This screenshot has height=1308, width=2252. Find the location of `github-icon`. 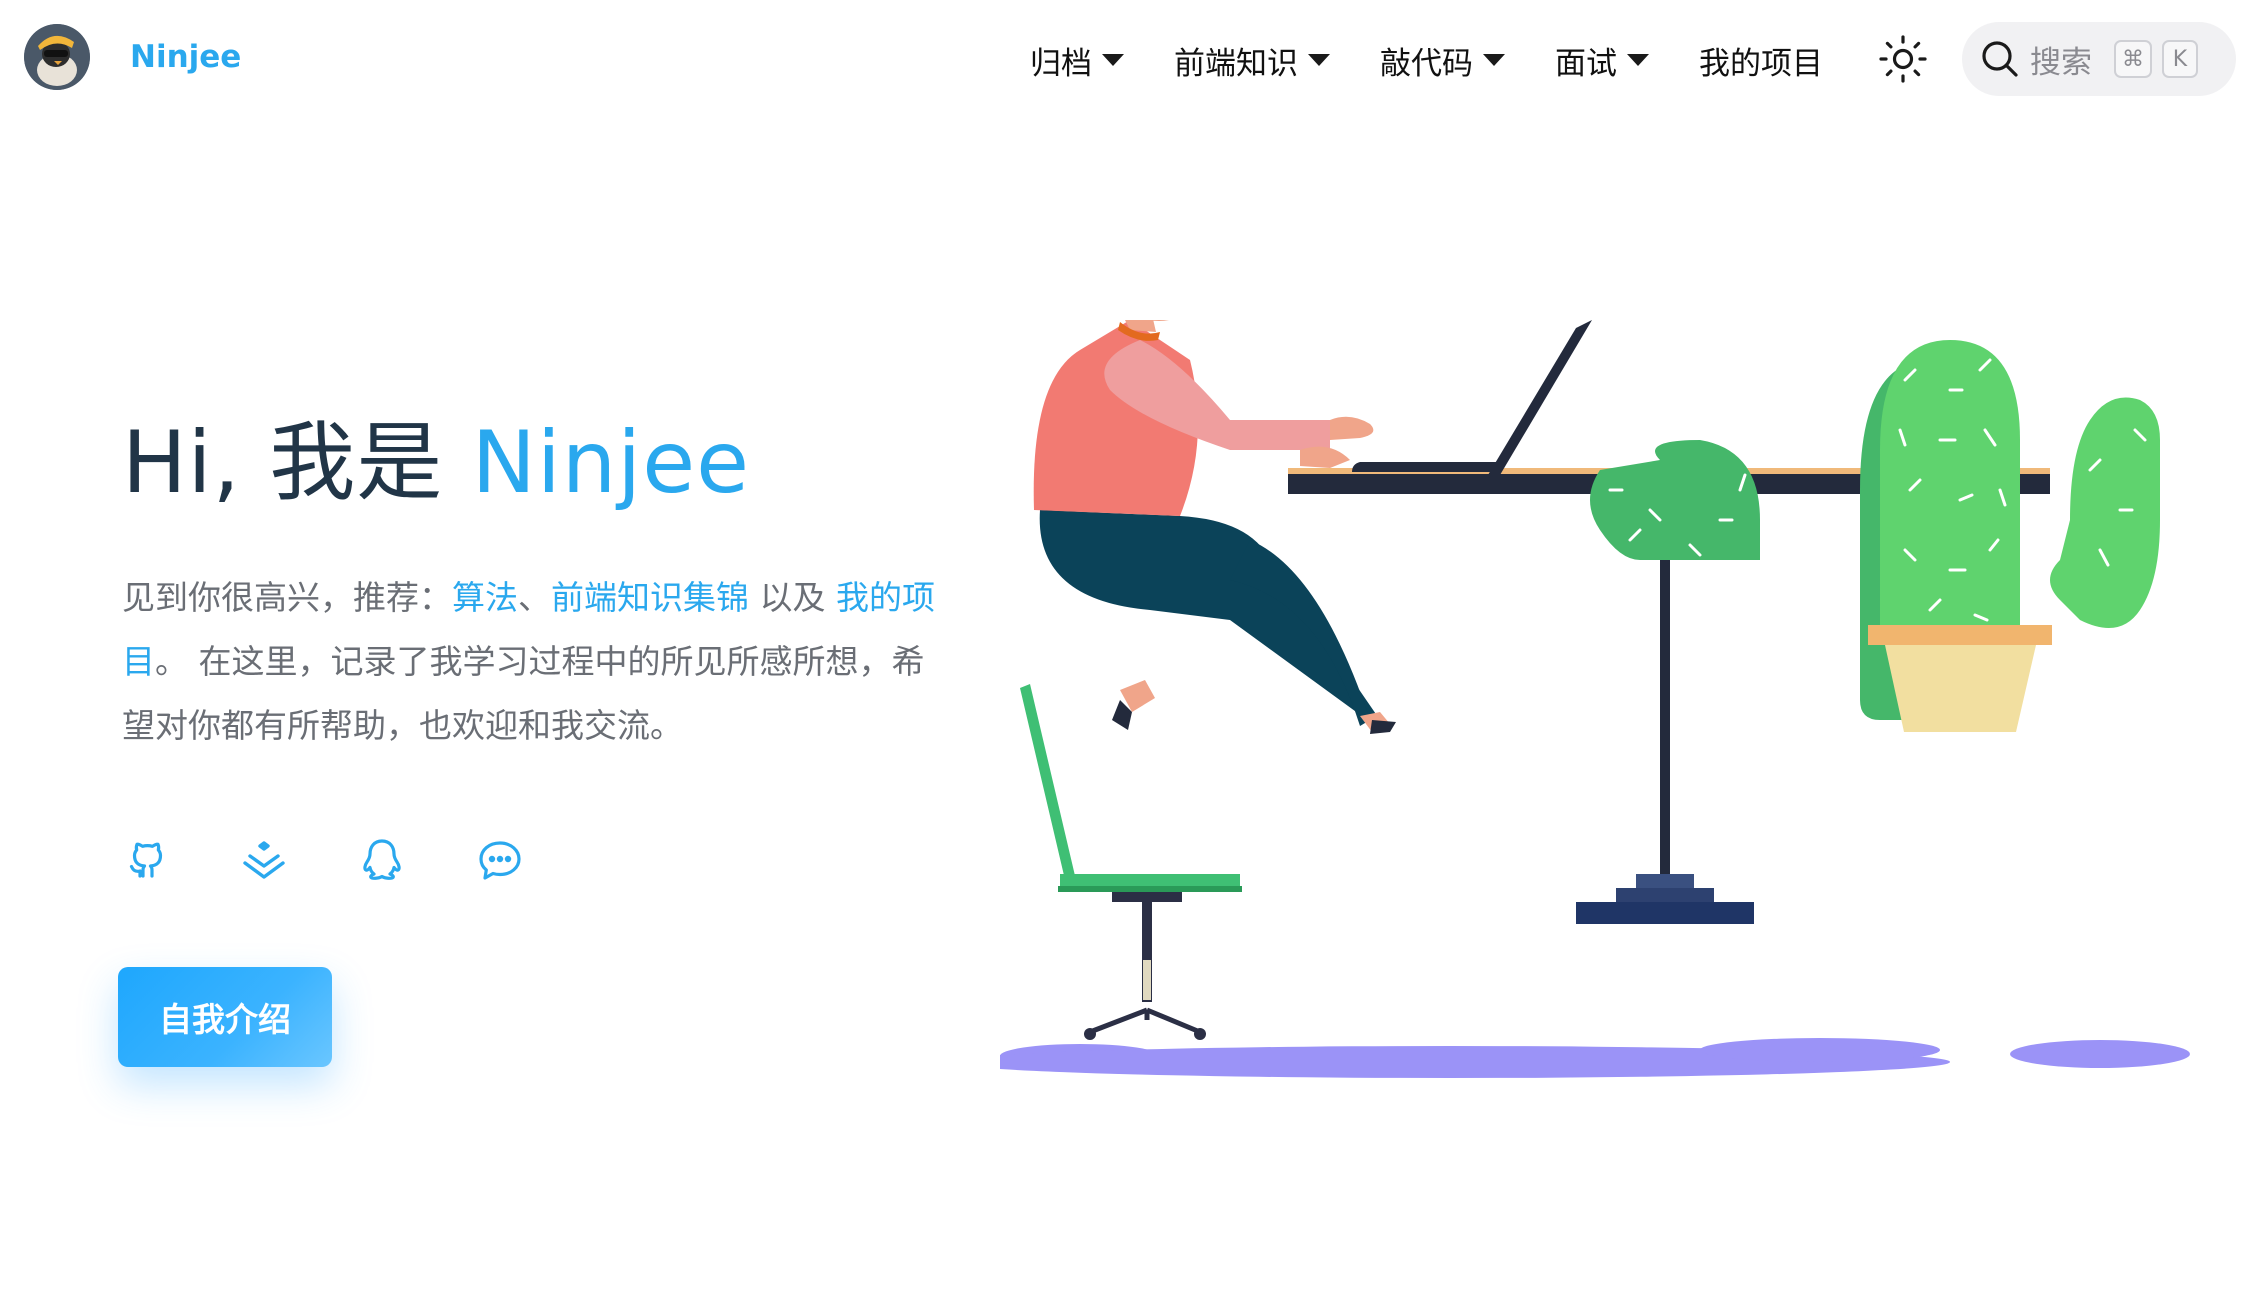

github-icon is located at coordinates (146, 860).